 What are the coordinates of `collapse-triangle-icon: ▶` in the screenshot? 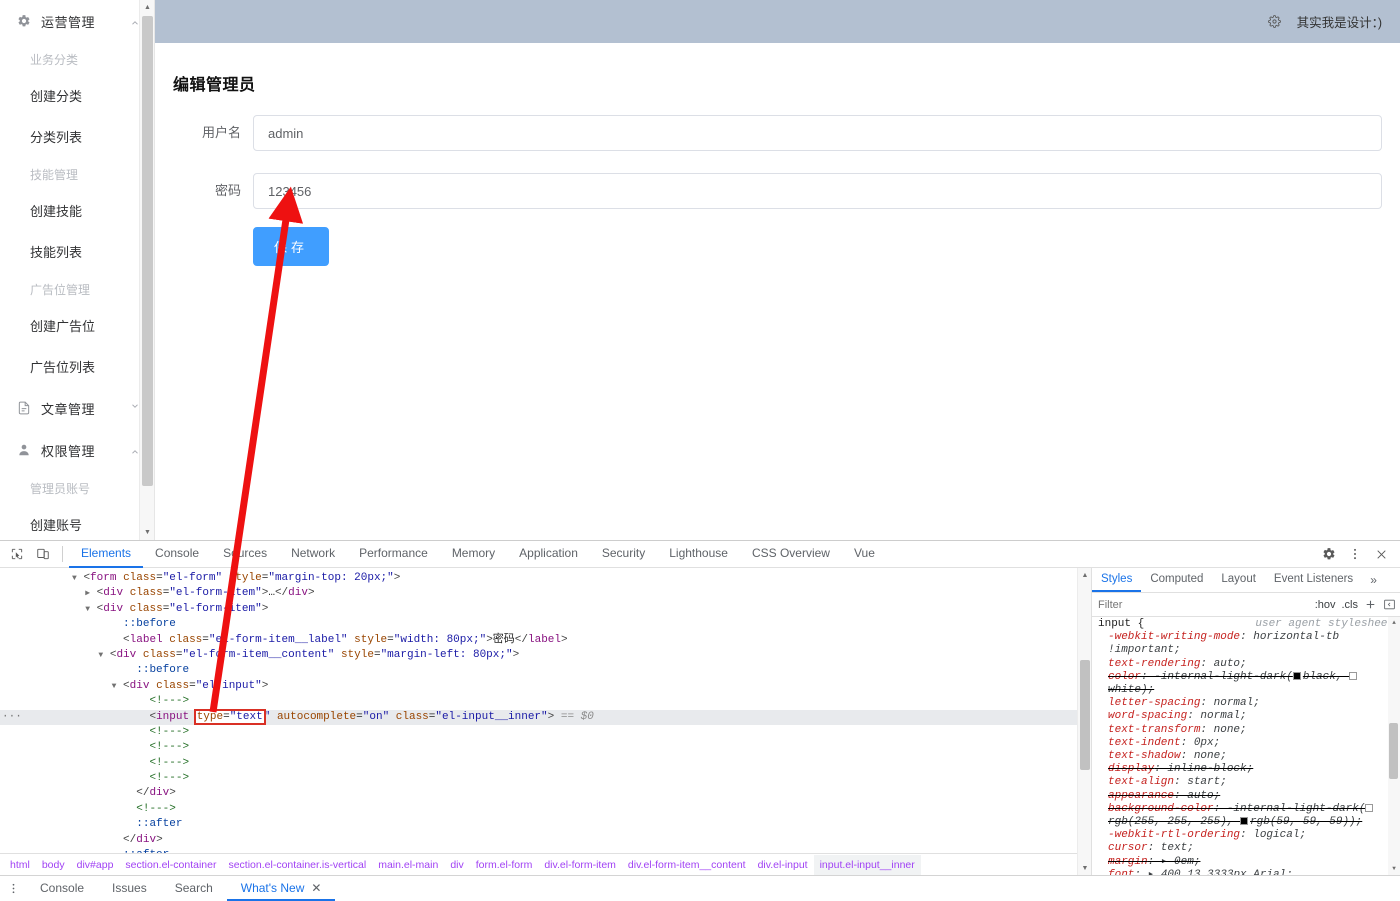 It's located at (87, 593).